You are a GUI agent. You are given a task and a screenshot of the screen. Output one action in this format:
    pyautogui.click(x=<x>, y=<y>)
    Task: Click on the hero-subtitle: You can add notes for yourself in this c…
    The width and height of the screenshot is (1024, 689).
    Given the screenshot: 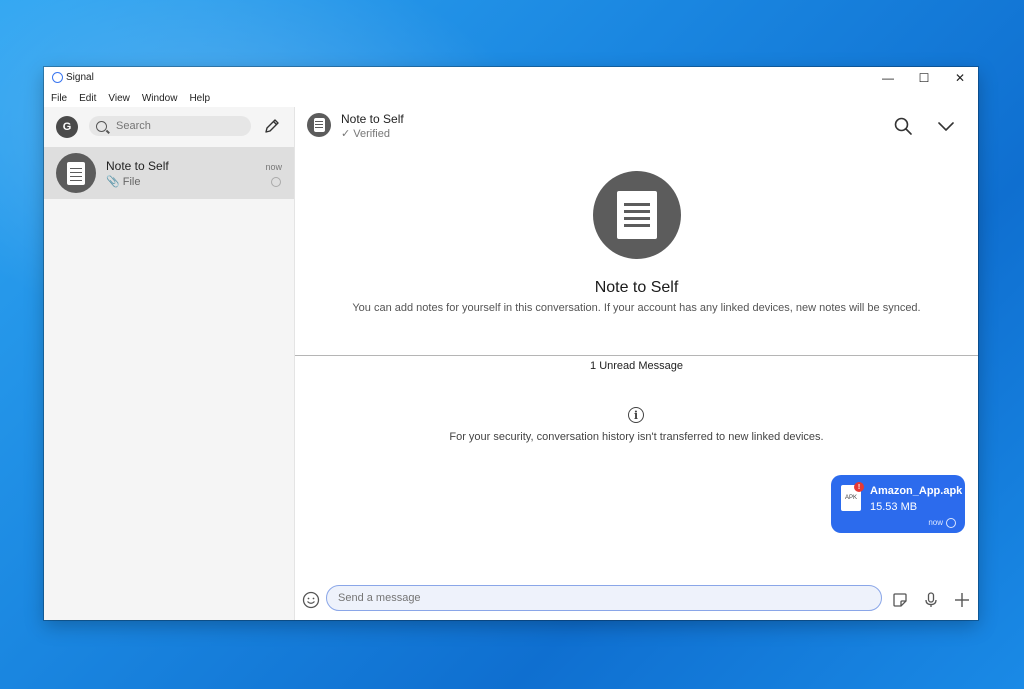 What is the action you would take?
    pyautogui.click(x=636, y=308)
    